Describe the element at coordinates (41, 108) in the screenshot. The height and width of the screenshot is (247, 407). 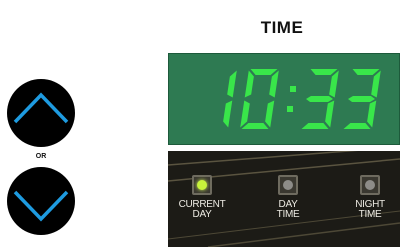
I see `chevron-up-icon` at that location.